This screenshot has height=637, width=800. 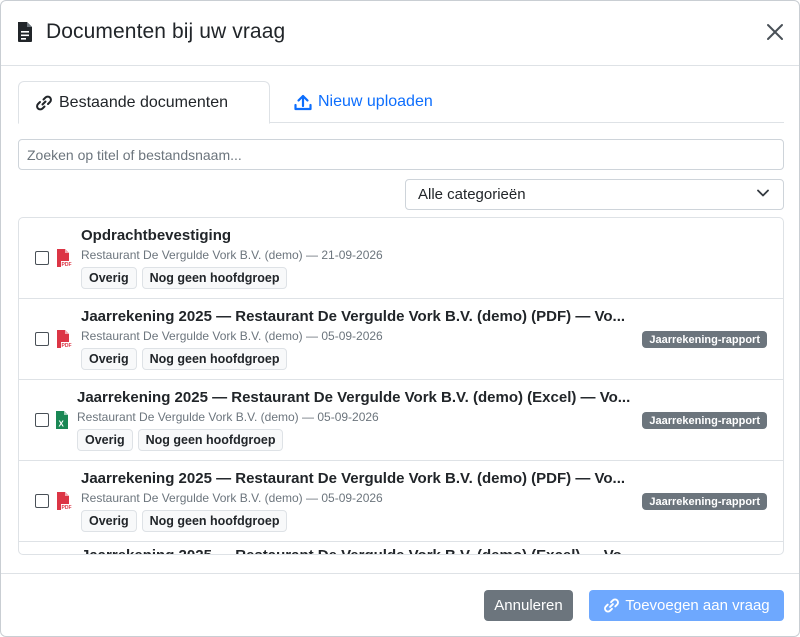 I want to click on tab-label: Bestaande documenten, so click(x=144, y=102).